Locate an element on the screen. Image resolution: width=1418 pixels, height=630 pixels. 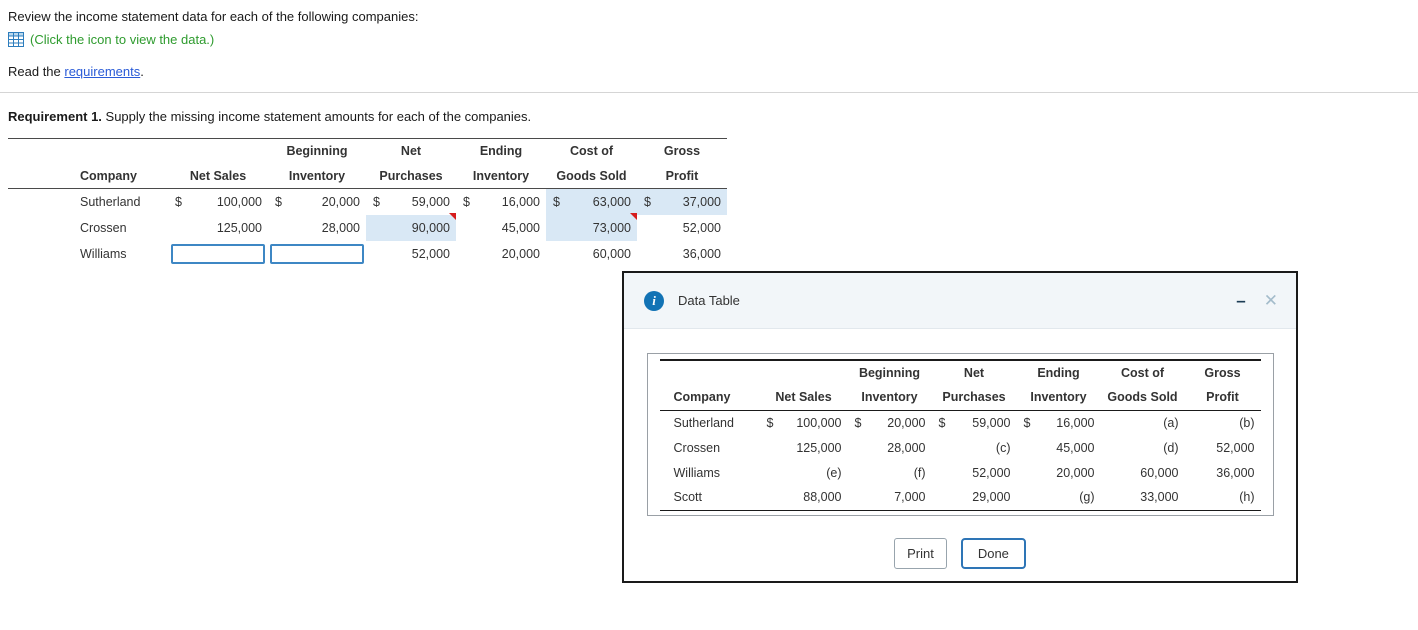
cell-net-purchases: 29,000 is located at coordinates (974, 498).